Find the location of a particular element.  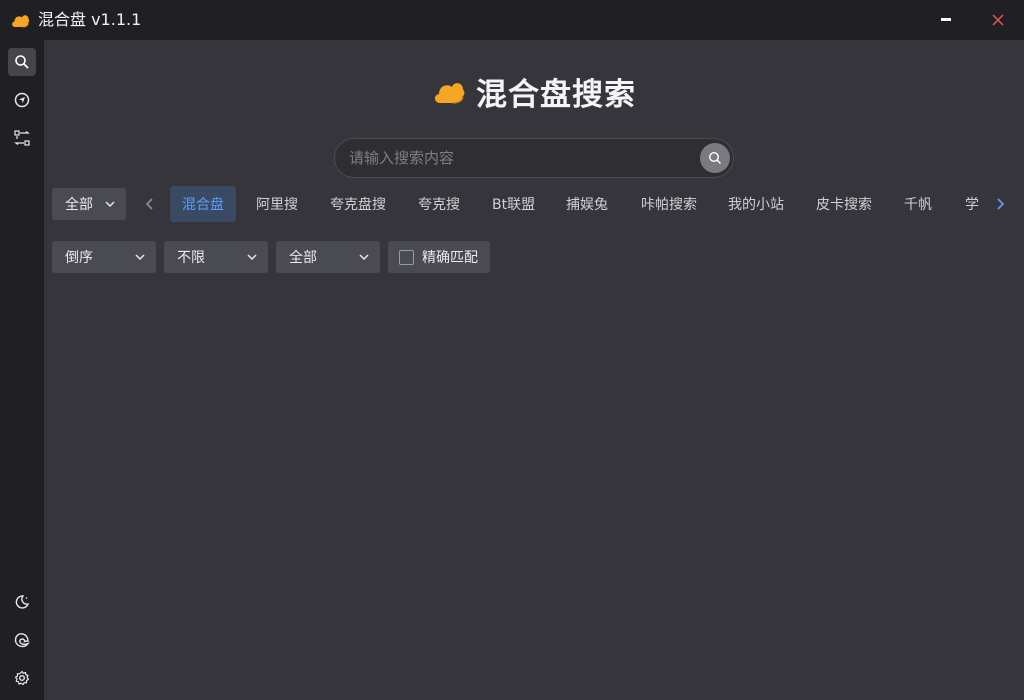

sidebar-item-browser is located at coordinates (22, 640).